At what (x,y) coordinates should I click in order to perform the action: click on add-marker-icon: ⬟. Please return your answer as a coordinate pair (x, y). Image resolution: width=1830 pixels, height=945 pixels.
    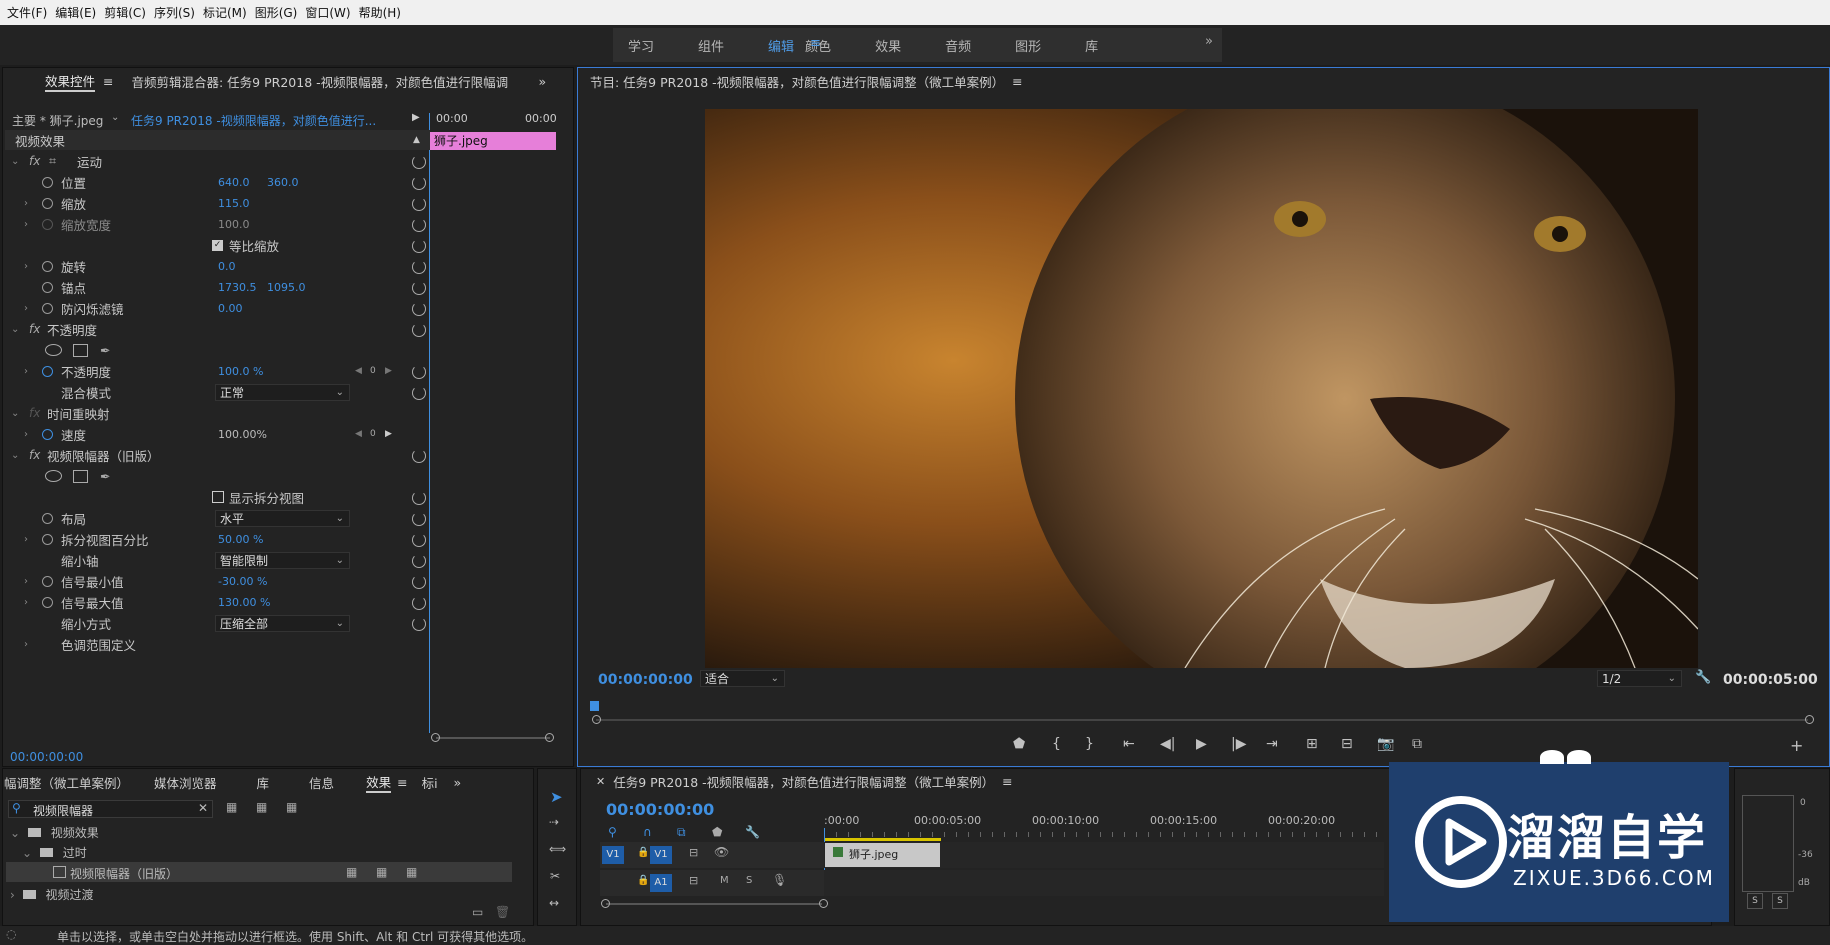
    Looking at the image, I should click on (717, 832).